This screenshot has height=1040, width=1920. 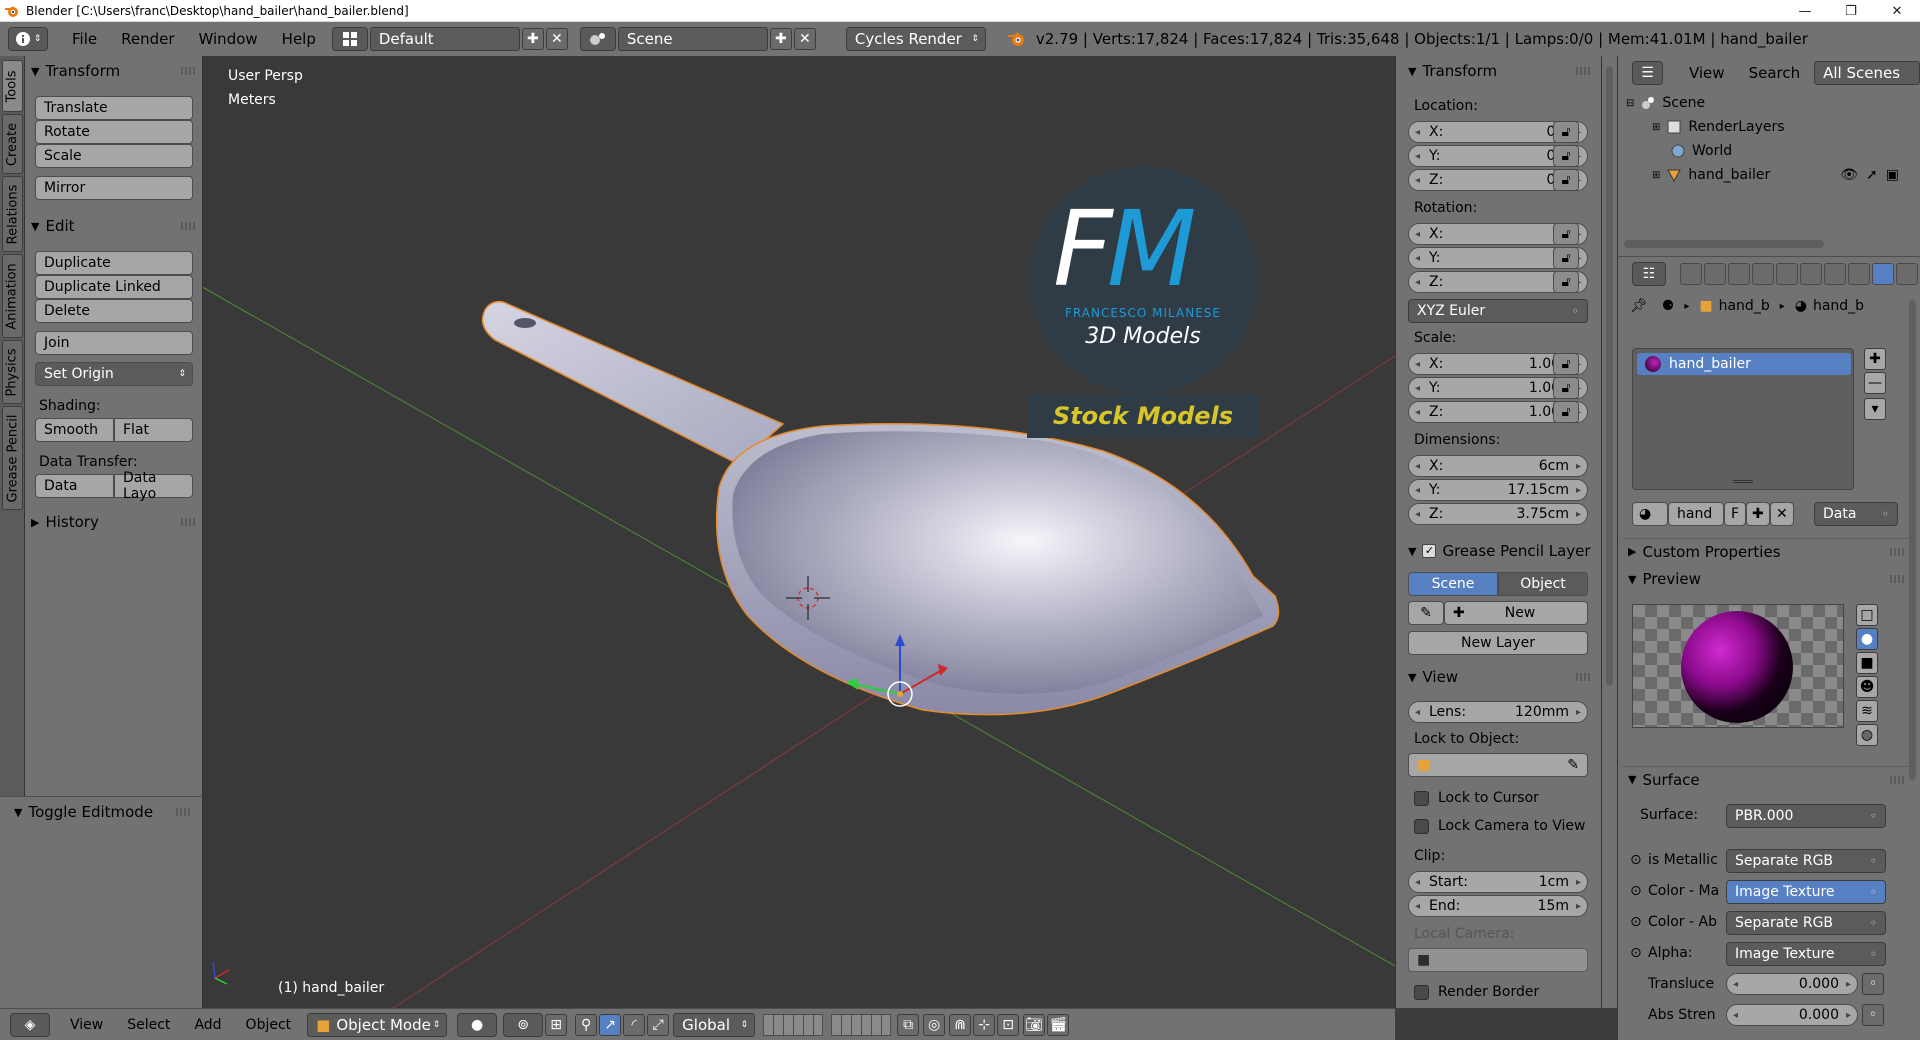 I want to click on outliner-item-scene: ⊟ Scene, so click(x=1665, y=103).